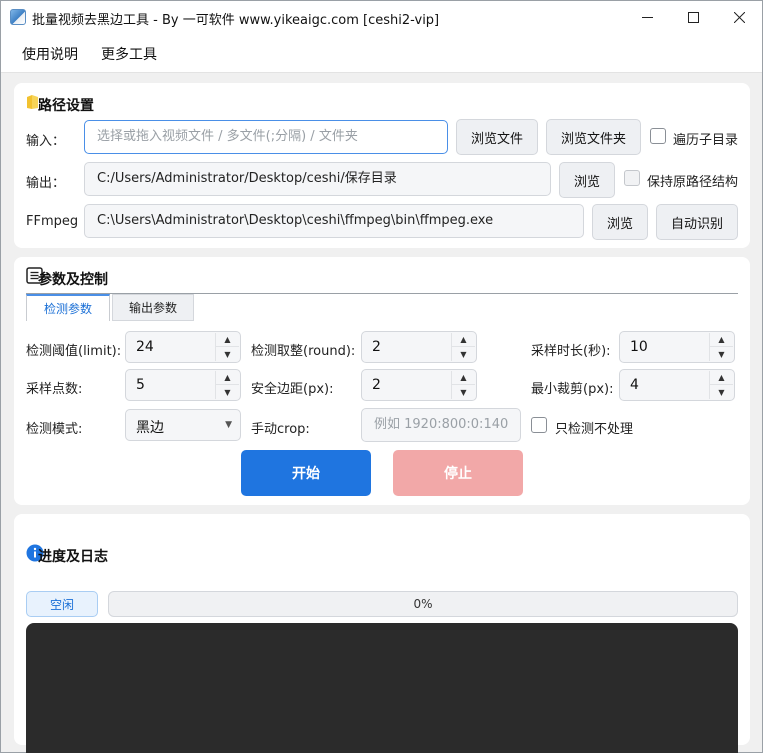  Describe the element at coordinates (376, 385) in the screenshot. I see `margin-value: 2` at that location.